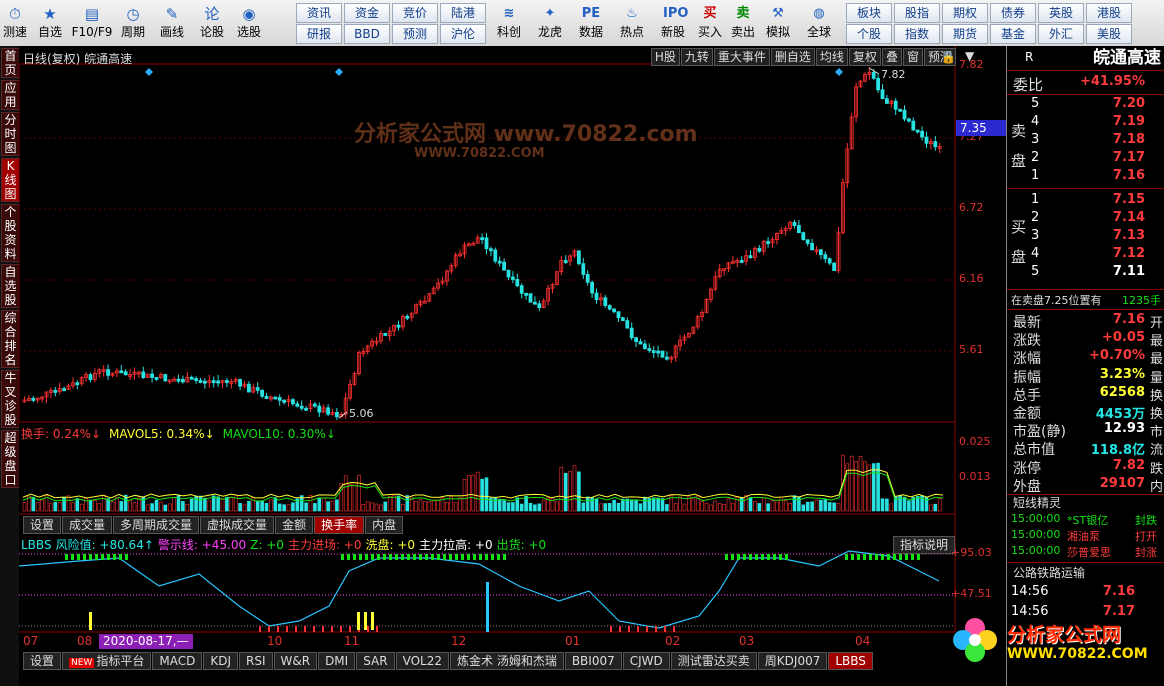 The height and width of the screenshot is (686, 1164). What do you see at coordinates (1109, 34) in the screenshot?
I see `market-b-5-button: 美股` at bounding box center [1109, 34].